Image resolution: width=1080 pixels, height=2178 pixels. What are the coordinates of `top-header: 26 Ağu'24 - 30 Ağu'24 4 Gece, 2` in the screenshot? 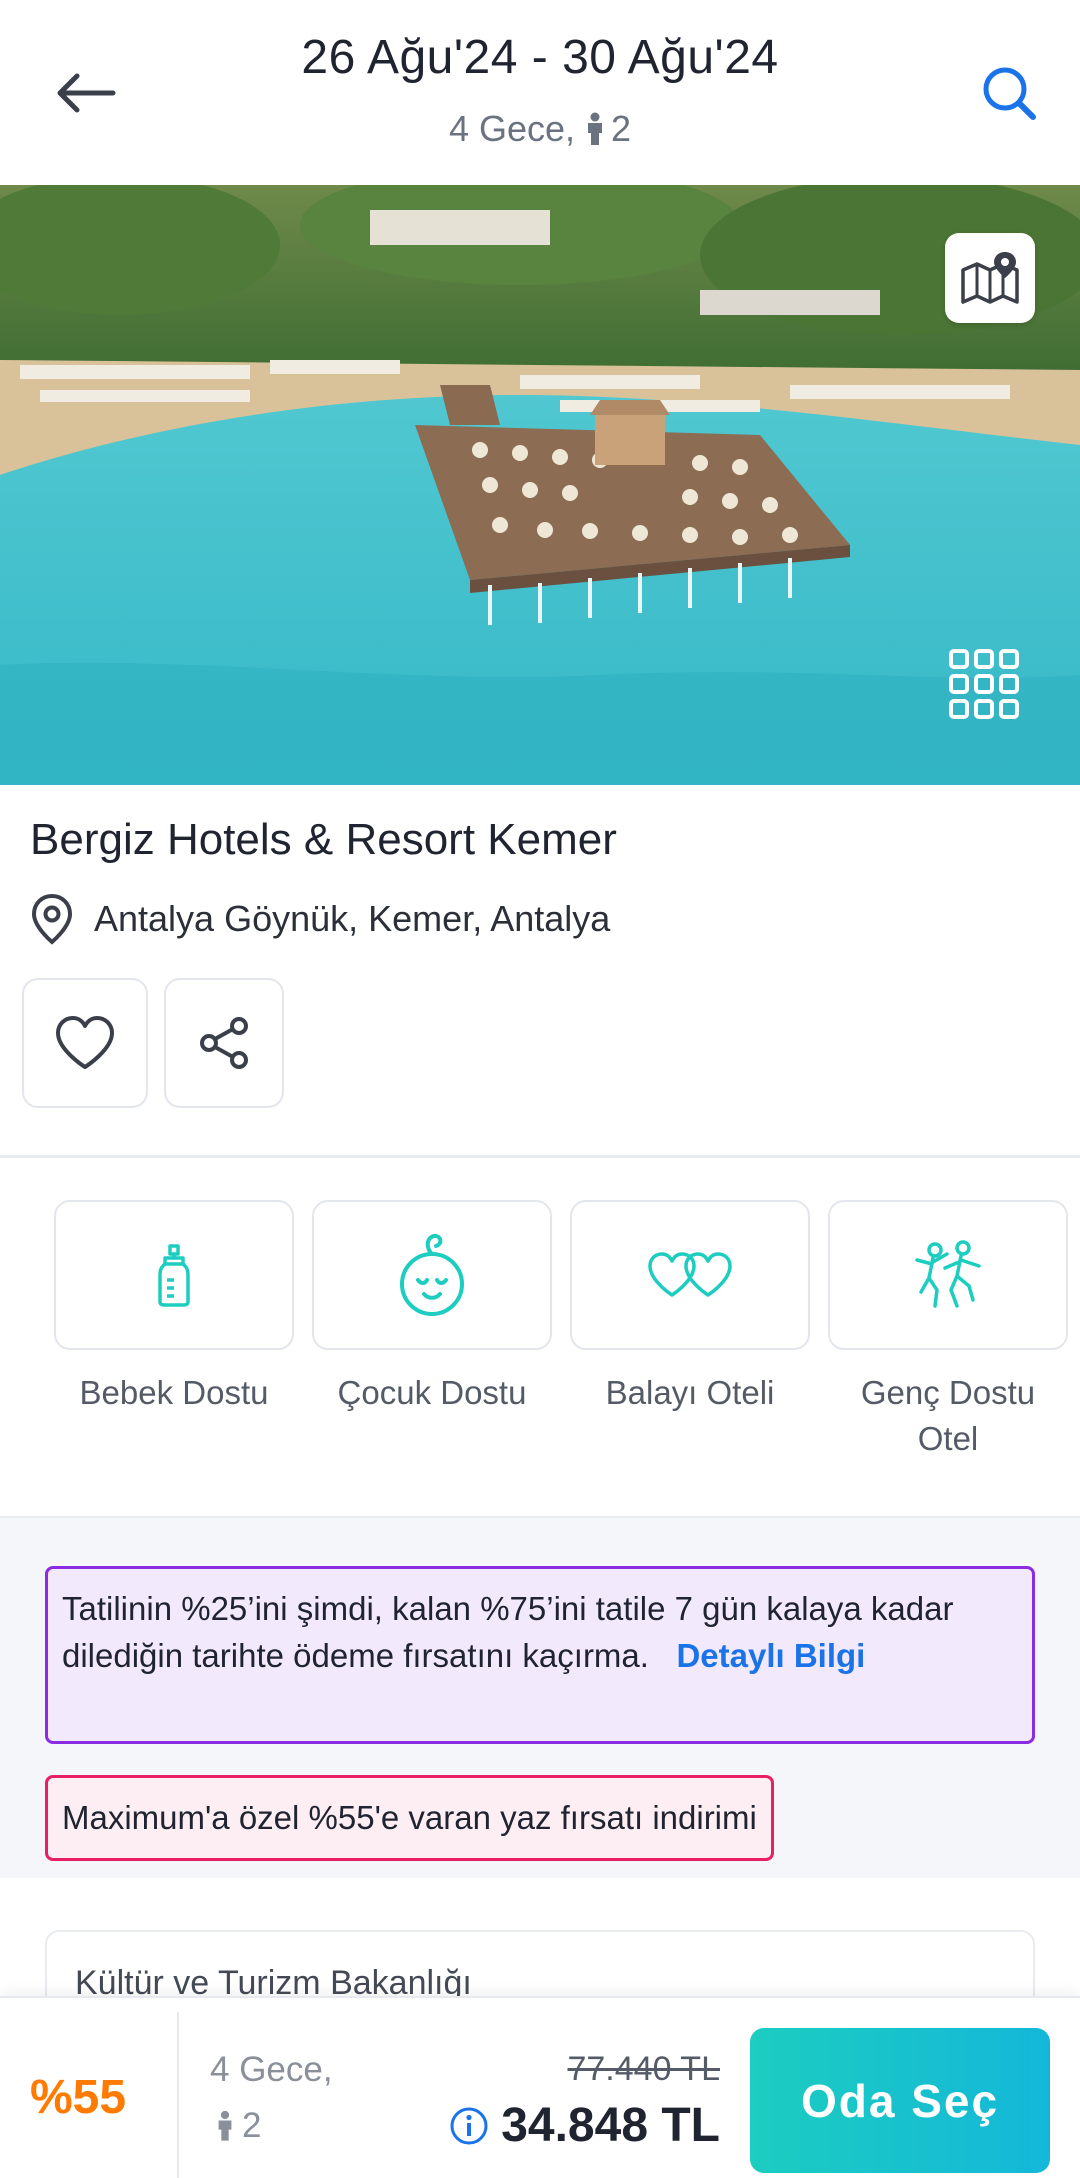 It's located at (540, 92).